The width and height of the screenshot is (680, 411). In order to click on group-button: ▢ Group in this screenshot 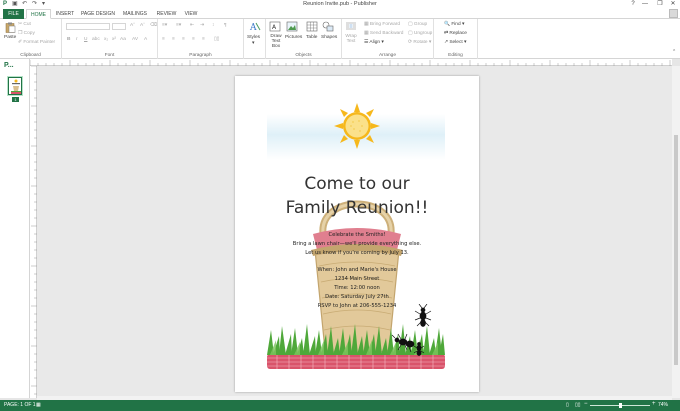, I will do `click(417, 24)`.